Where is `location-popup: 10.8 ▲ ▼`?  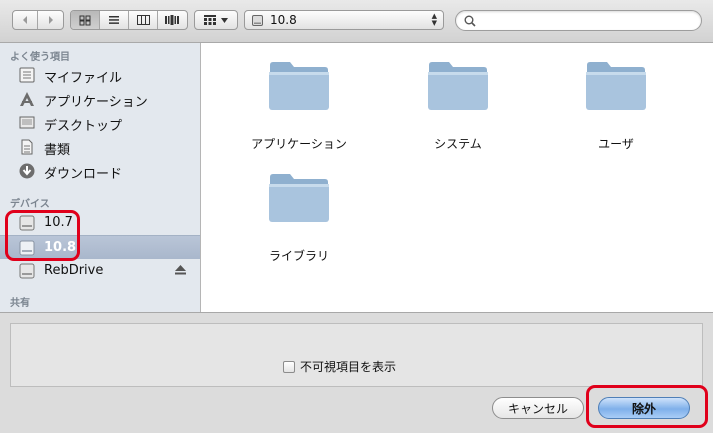
location-popup: 10.8 ▲ ▼ is located at coordinates (344, 20).